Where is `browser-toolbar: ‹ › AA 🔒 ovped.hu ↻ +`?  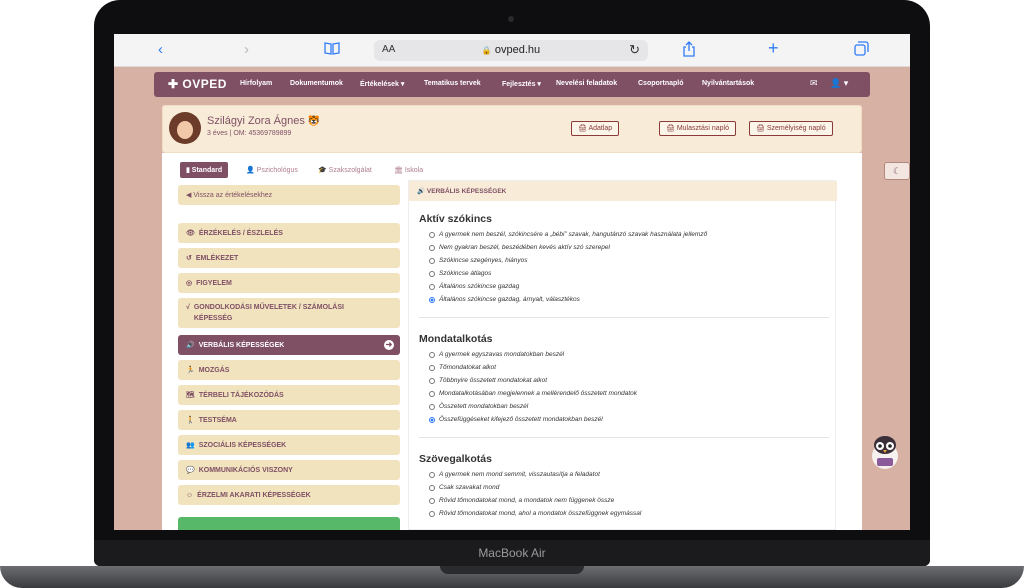 browser-toolbar: ‹ › AA 🔒 ovped.hu ↻ + is located at coordinates (512, 50).